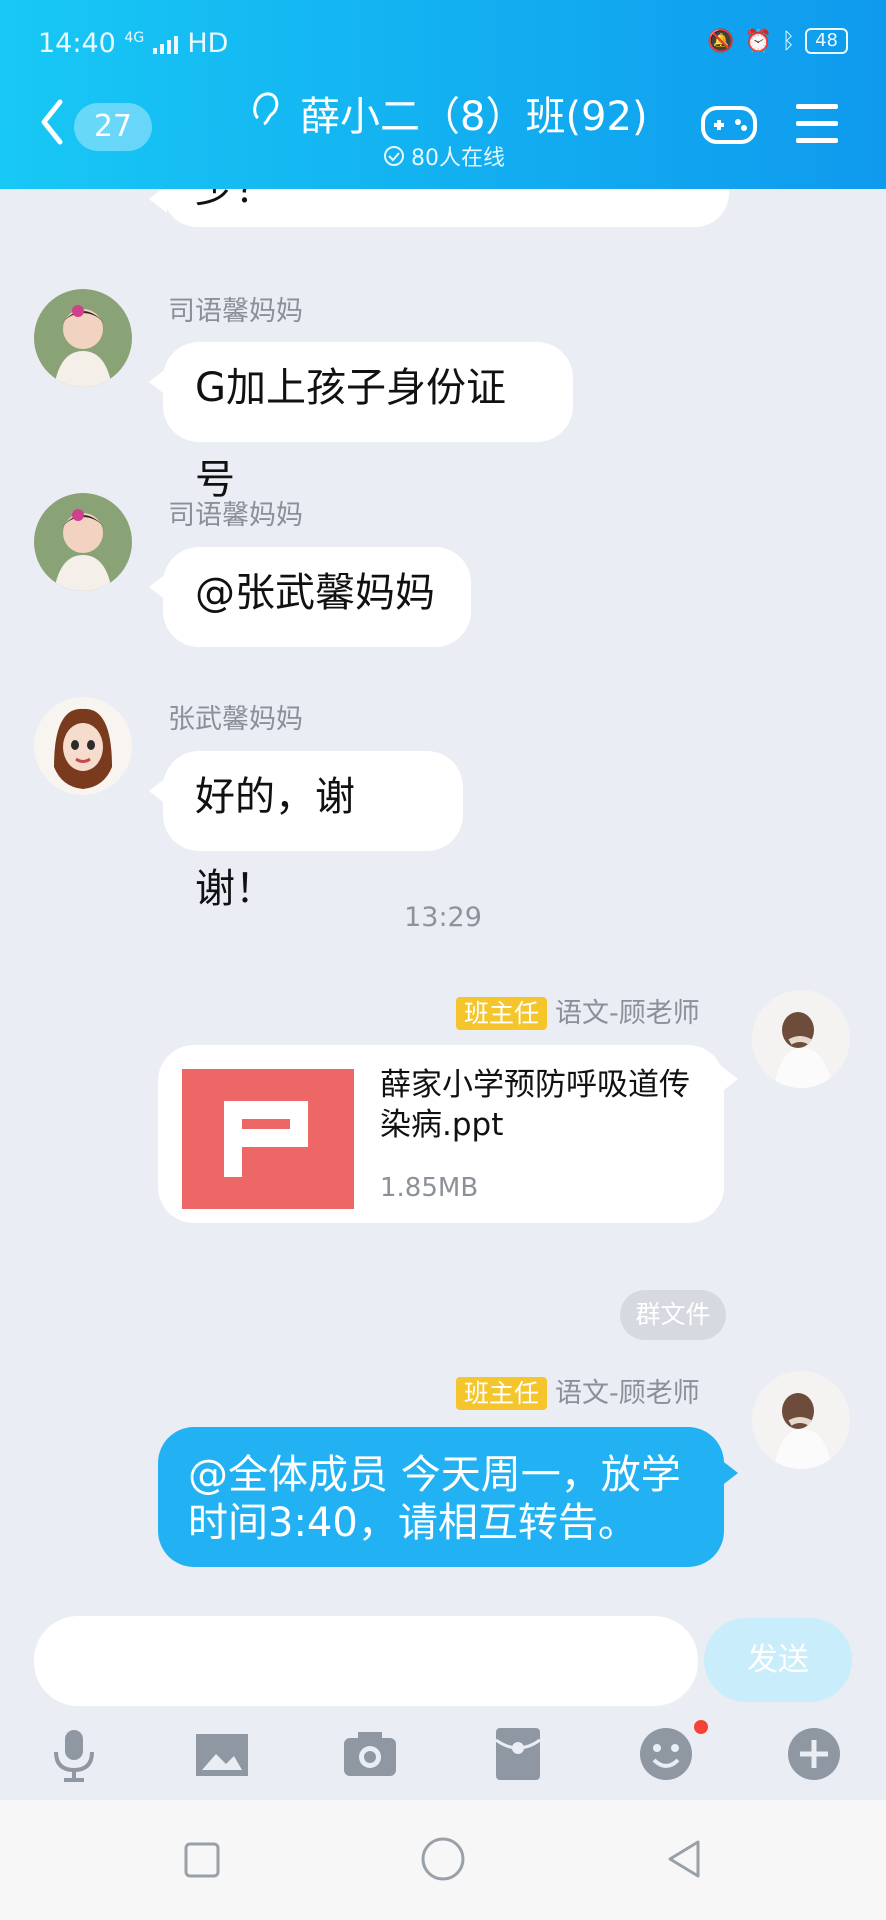 Image resolution: width=886 pixels, height=1920 pixels. What do you see at coordinates (729, 125) in the screenshot?
I see `gamepad-icon` at bounding box center [729, 125].